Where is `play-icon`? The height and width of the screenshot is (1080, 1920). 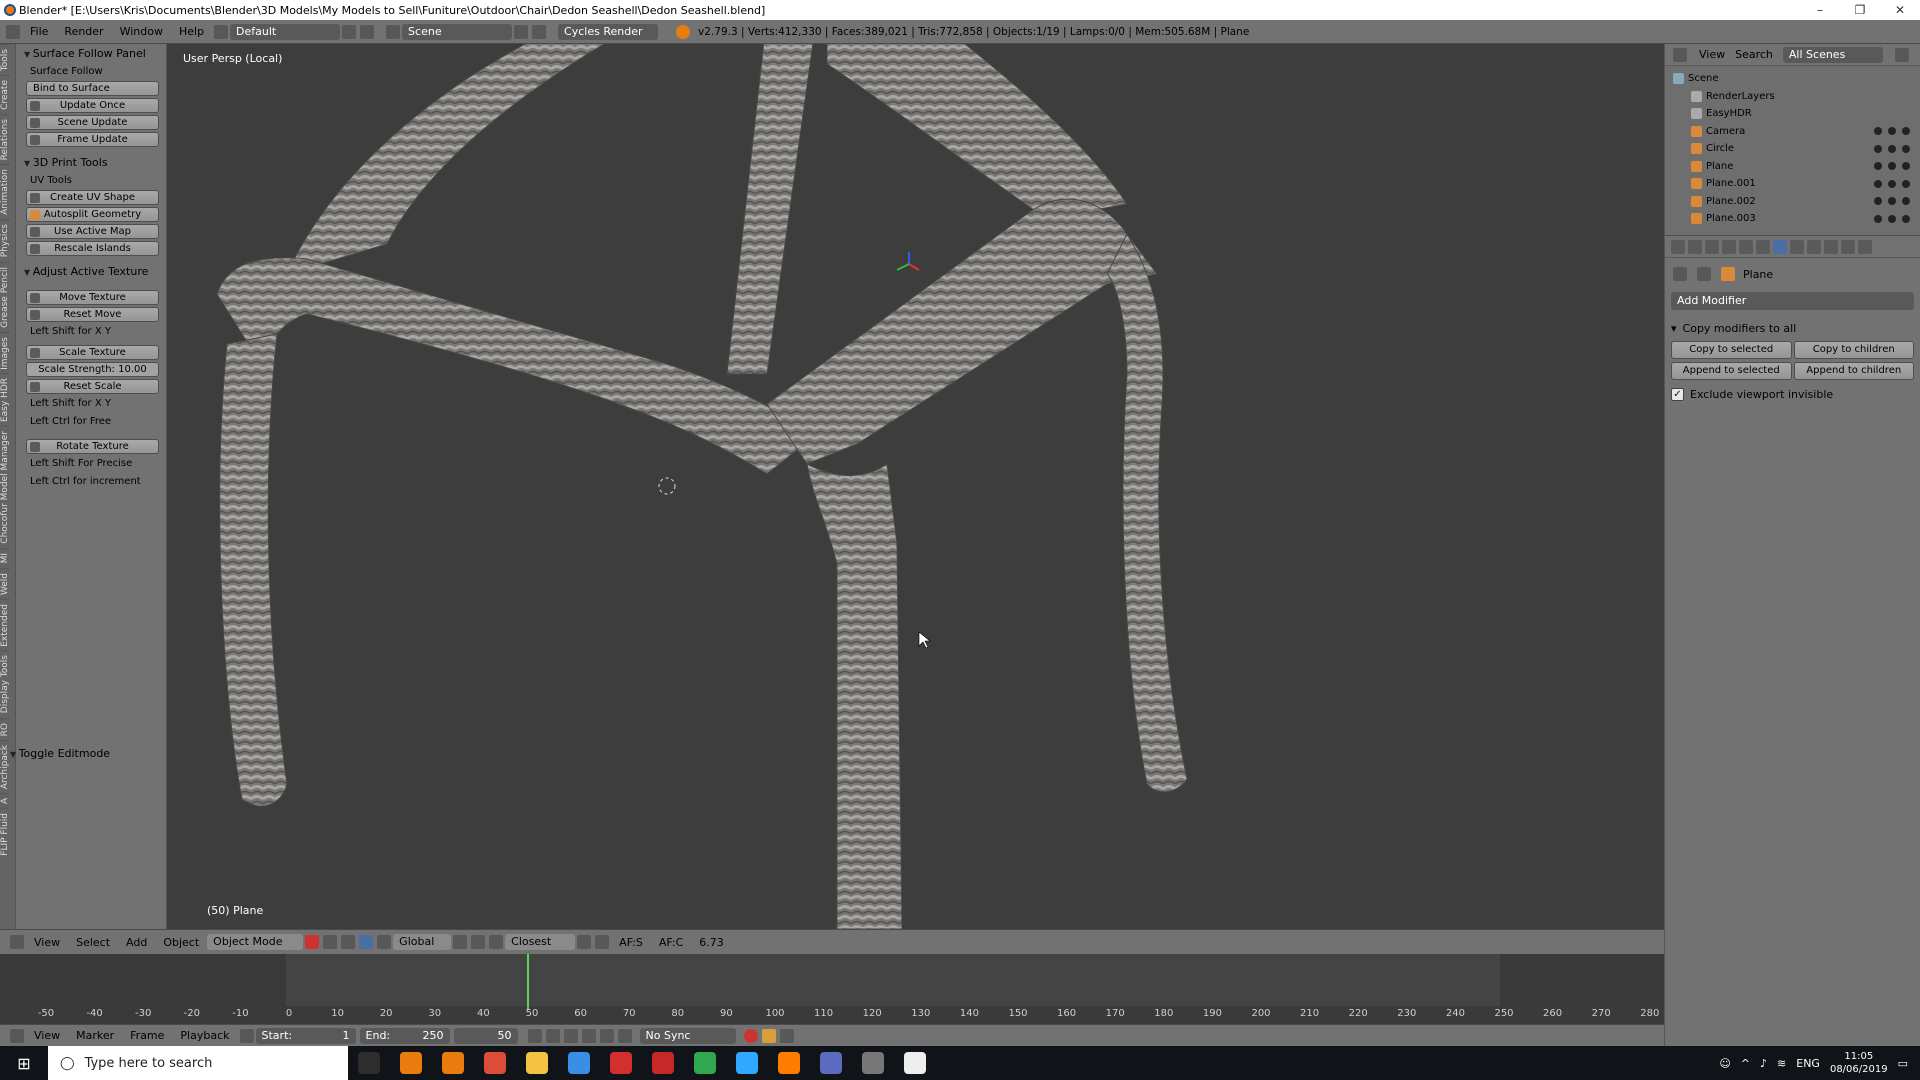 play-icon is located at coordinates (588, 1035).